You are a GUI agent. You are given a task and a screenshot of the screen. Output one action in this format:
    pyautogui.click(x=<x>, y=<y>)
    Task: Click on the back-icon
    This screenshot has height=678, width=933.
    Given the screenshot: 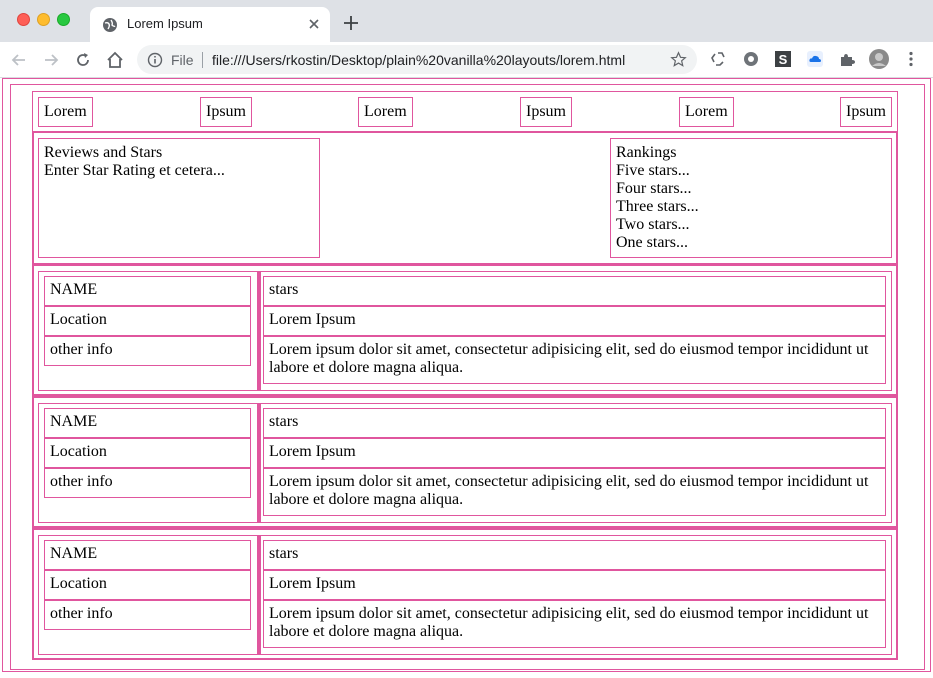 What is the action you would take?
    pyautogui.click(x=19, y=60)
    